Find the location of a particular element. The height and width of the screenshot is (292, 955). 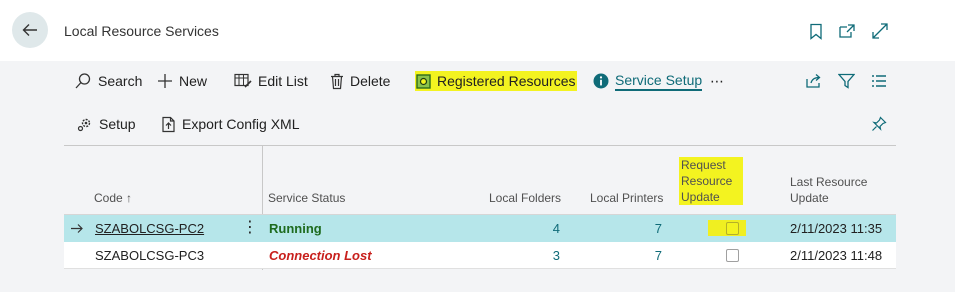

edit-list-icon is located at coordinates (243, 80).